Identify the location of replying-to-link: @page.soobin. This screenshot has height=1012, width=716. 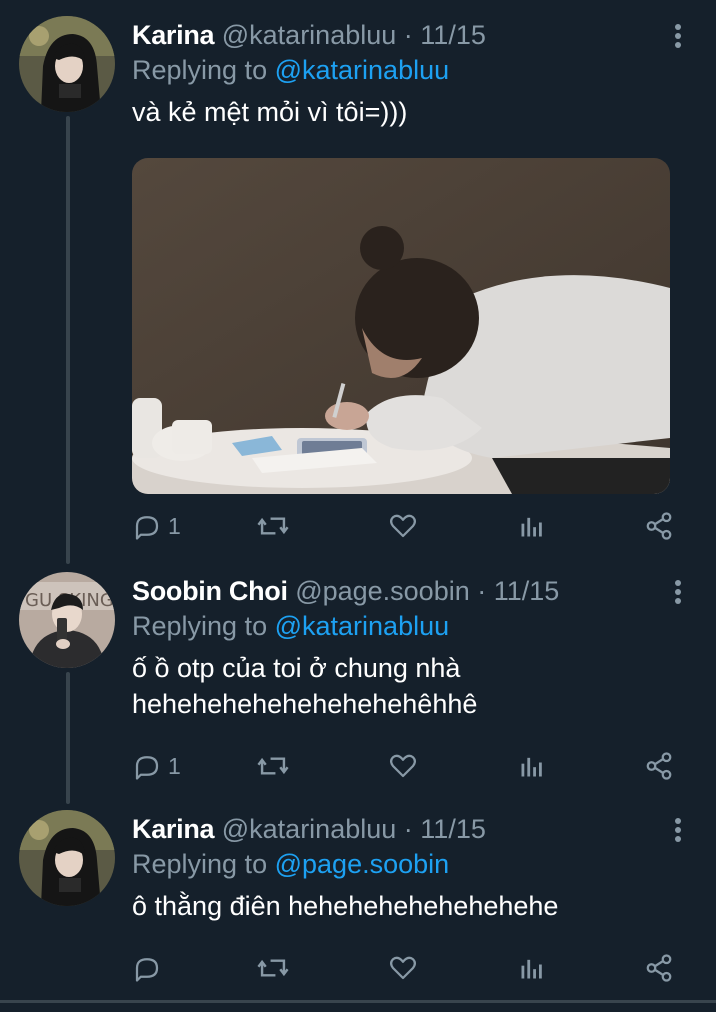
(362, 864).